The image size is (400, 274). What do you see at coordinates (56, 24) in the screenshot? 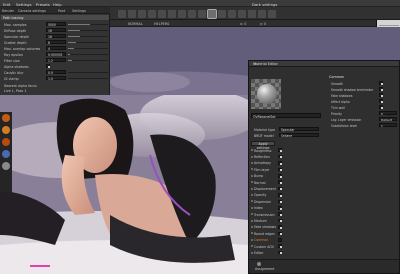
I see `setting-value-field: 5000` at bounding box center [56, 24].